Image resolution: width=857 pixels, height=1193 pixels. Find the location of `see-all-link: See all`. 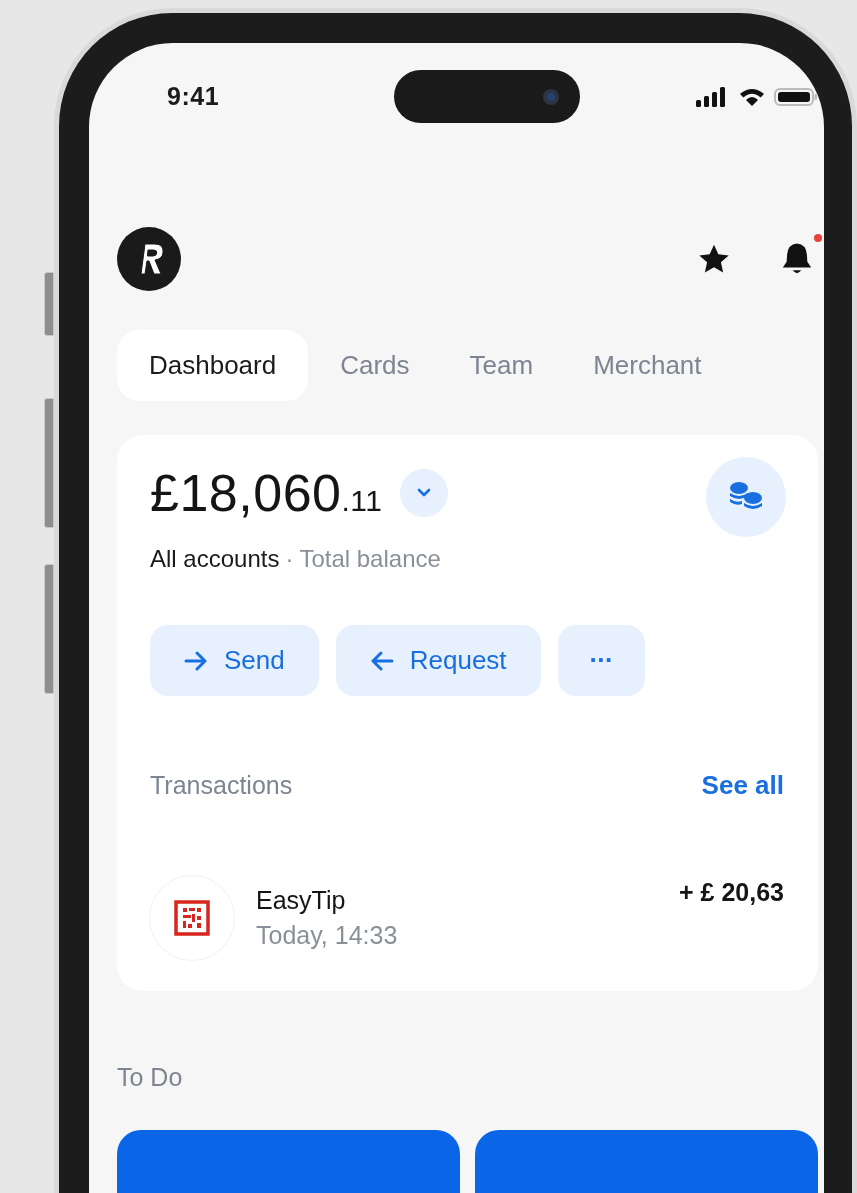

see-all-link: See all is located at coordinates (742, 785).